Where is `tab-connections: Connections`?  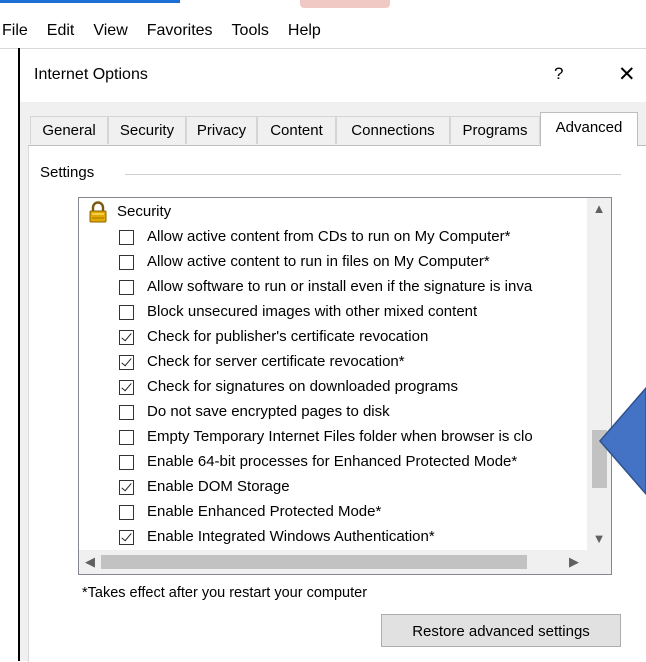 tab-connections: Connections is located at coordinates (393, 130).